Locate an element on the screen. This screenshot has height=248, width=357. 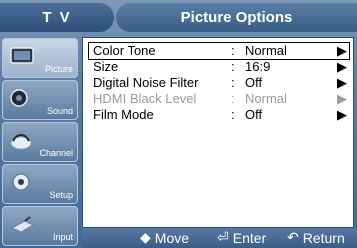
sidebar-item-channel: Channel is located at coordinates (40, 142).